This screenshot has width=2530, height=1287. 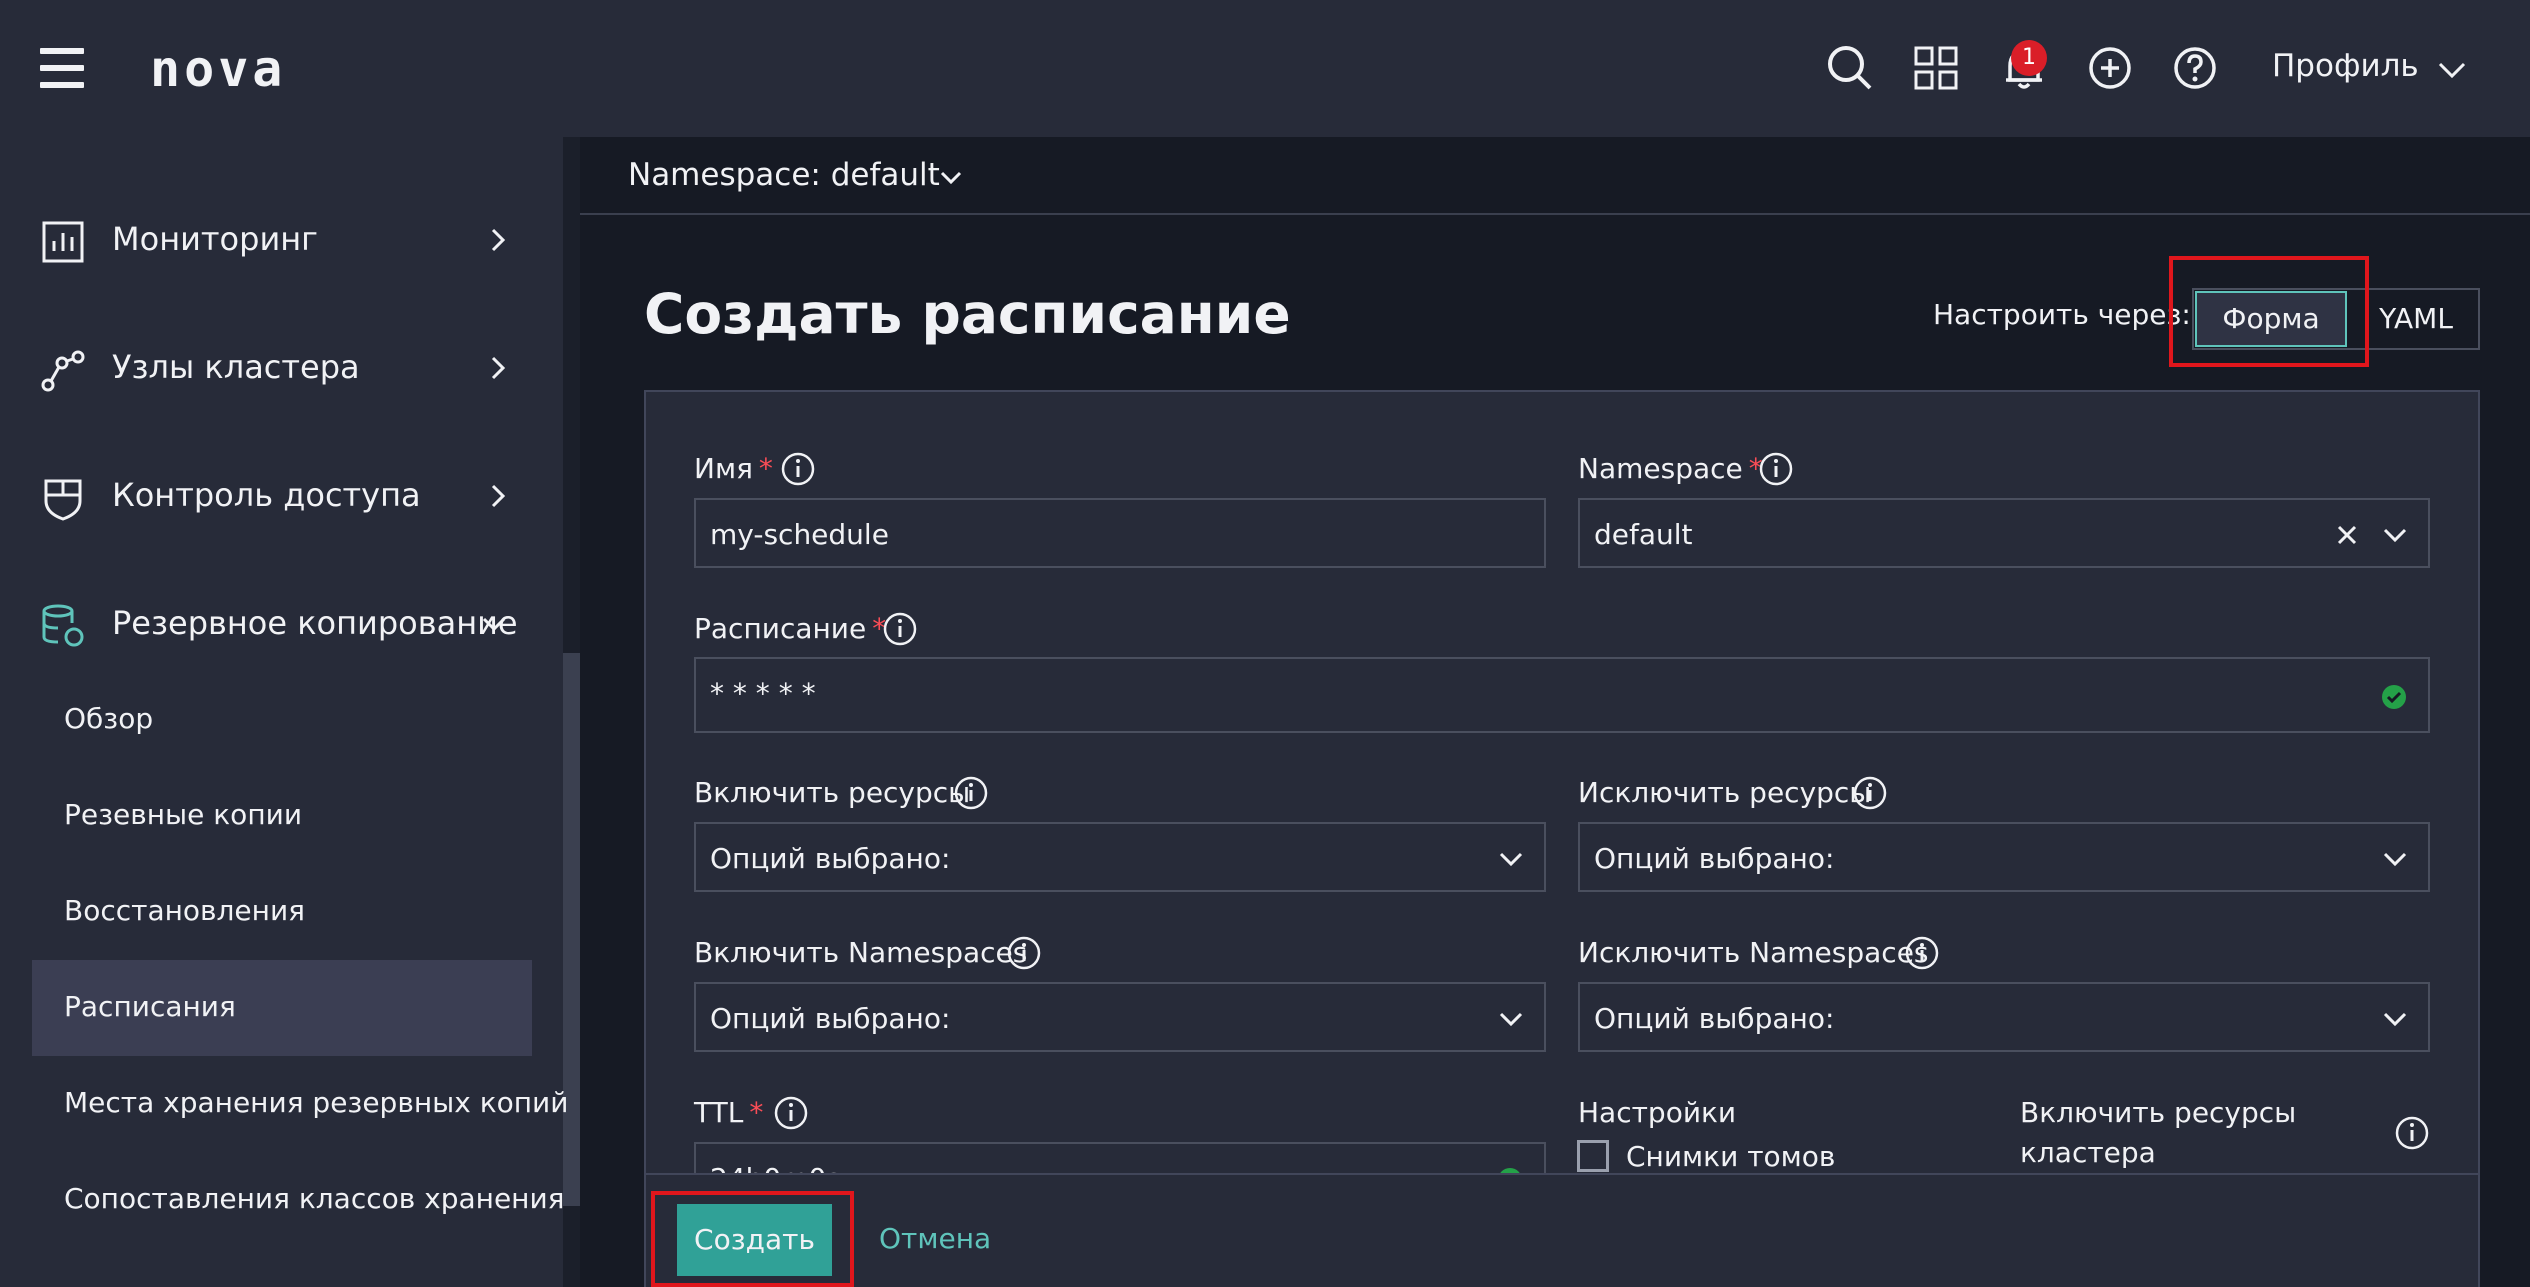 What do you see at coordinates (63, 242) in the screenshot?
I see `chart-icon` at bounding box center [63, 242].